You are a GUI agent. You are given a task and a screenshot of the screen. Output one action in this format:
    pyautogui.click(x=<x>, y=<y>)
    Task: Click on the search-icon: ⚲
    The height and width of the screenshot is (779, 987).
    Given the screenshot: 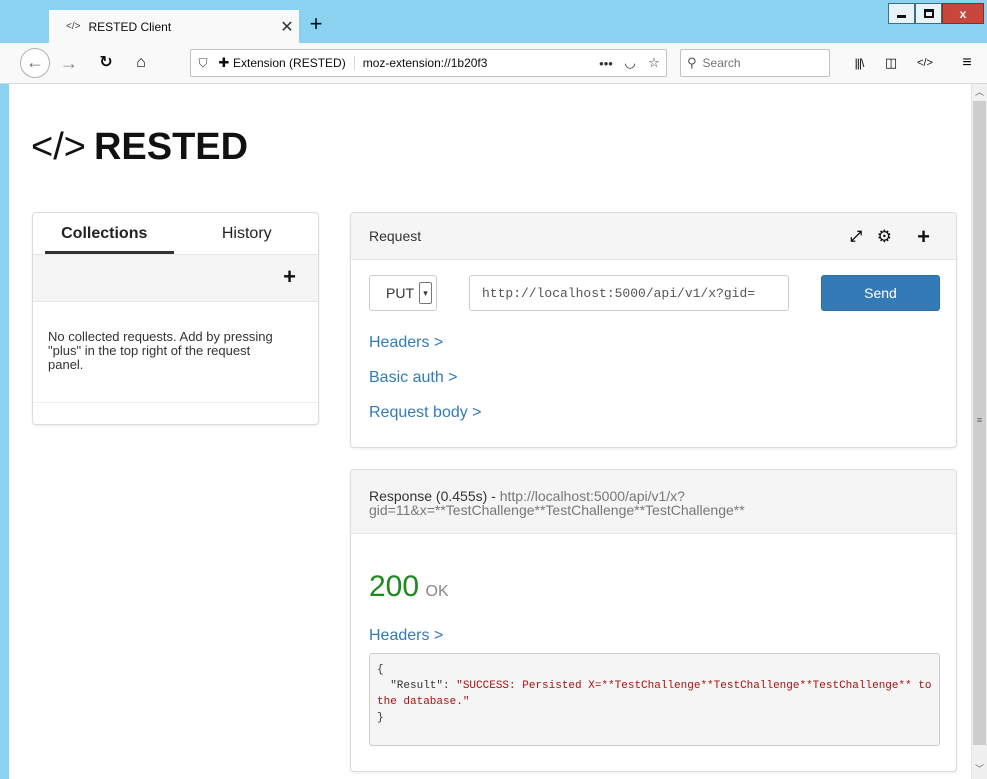 What is the action you would take?
    pyautogui.click(x=692, y=62)
    